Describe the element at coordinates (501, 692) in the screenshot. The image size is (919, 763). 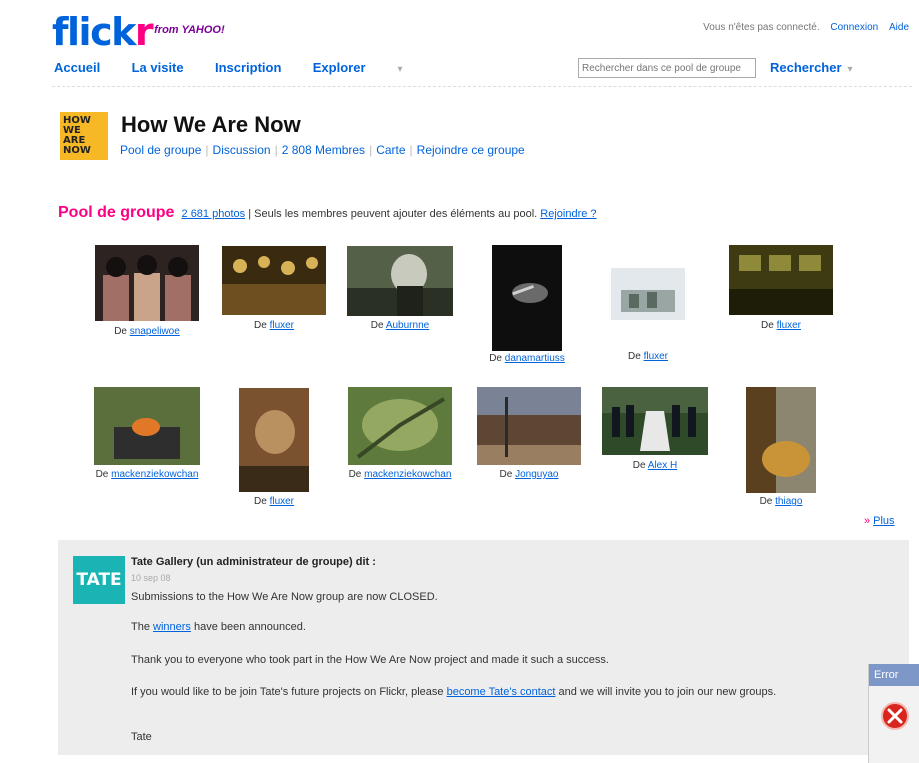
I see `tate-contact-link: become Tate's contact` at that location.